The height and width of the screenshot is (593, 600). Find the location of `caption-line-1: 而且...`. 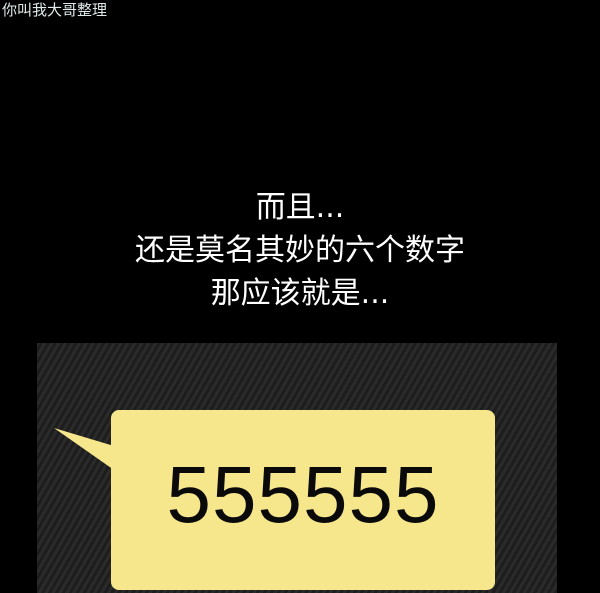

caption-line-1: 而且... is located at coordinates (300, 207).